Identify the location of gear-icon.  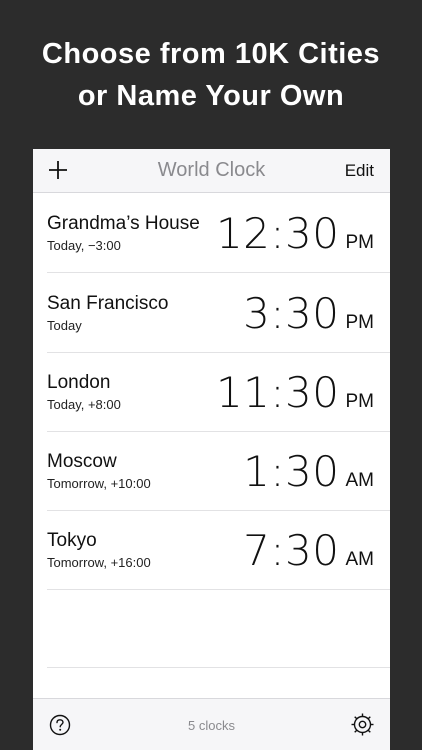
(362, 724).